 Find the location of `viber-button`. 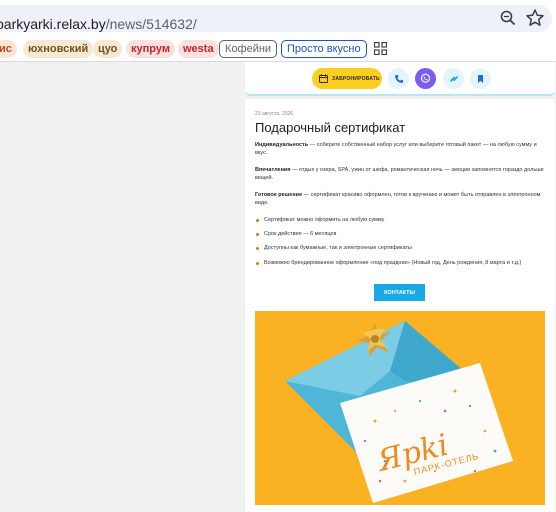

viber-button is located at coordinates (425, 78).